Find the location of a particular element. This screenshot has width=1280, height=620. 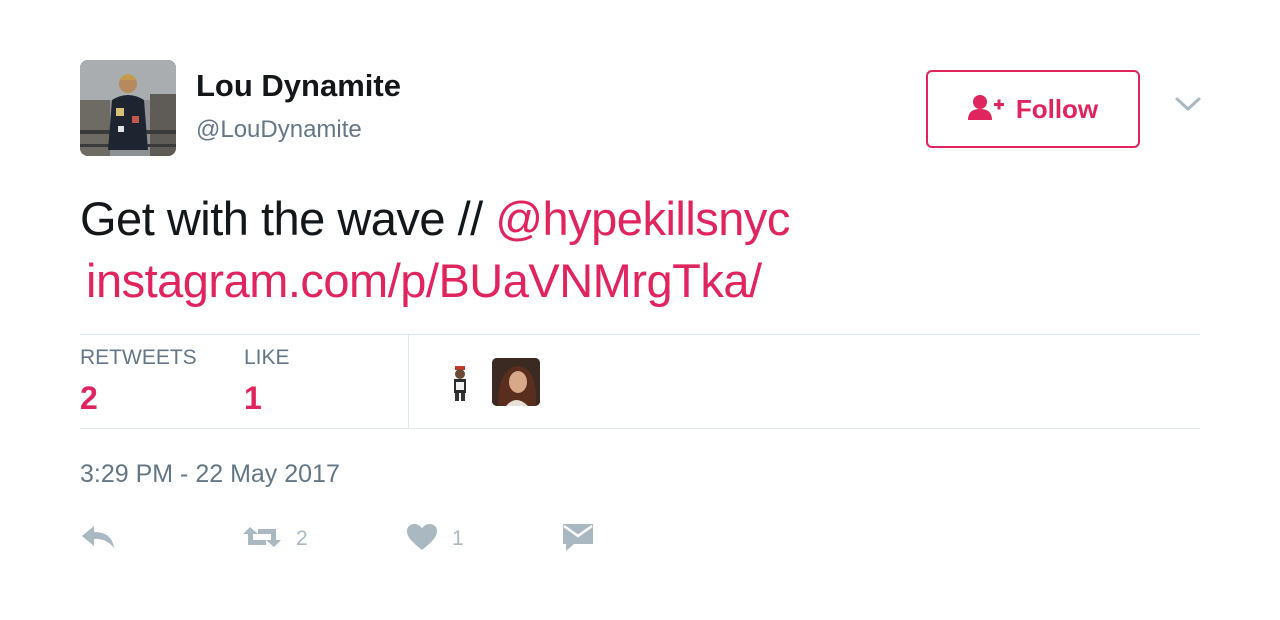

likes-count: 1 is located at coordinates (253, 398).